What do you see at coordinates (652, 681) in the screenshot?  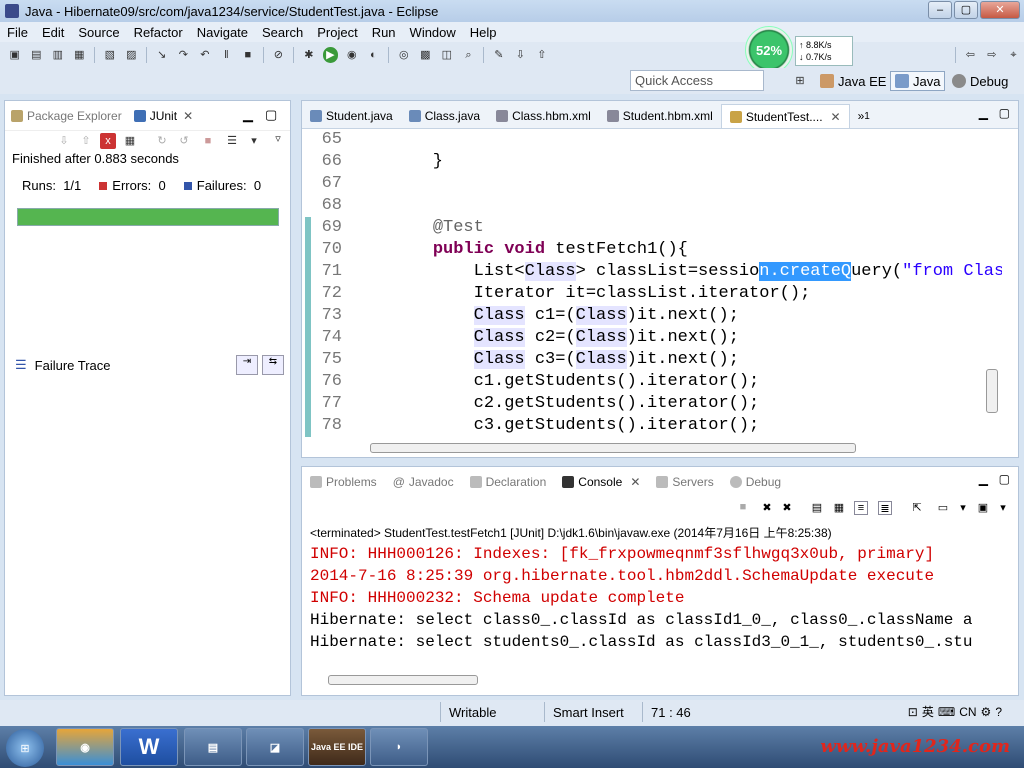 I see `console-horizontal-scrollbar` at bounding box center [652, 681].